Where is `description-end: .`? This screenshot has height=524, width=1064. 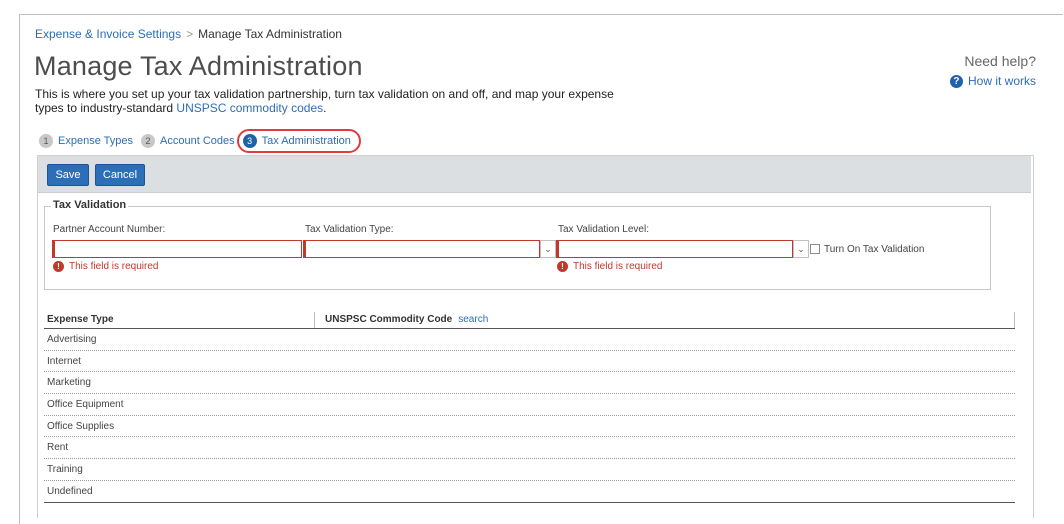 description-end: . is located at coordinates (325, 108).